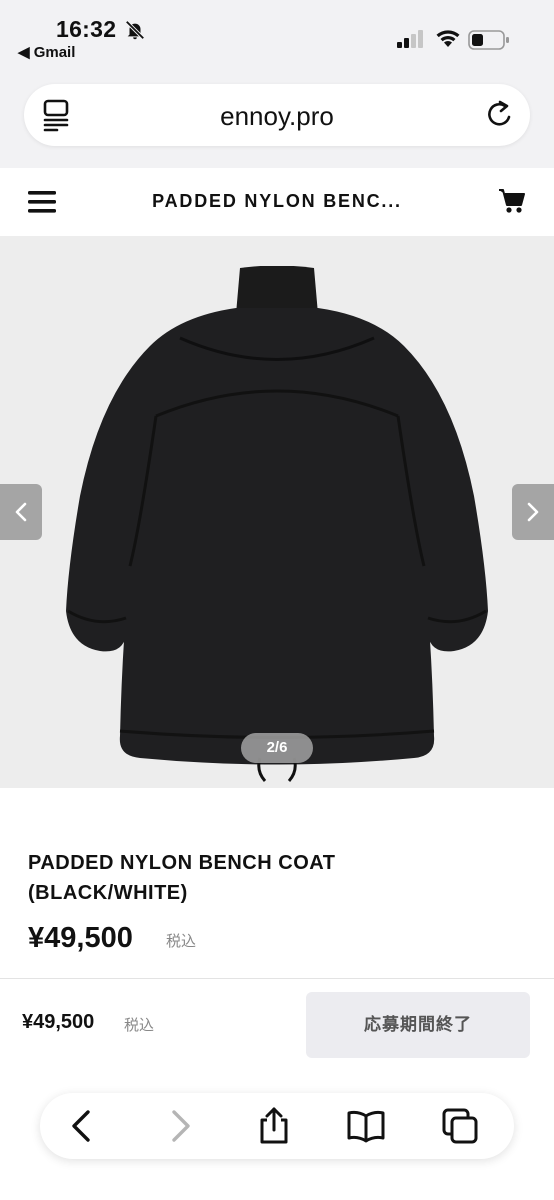  I want to click on browser-toolbar, so click(277, 1126).